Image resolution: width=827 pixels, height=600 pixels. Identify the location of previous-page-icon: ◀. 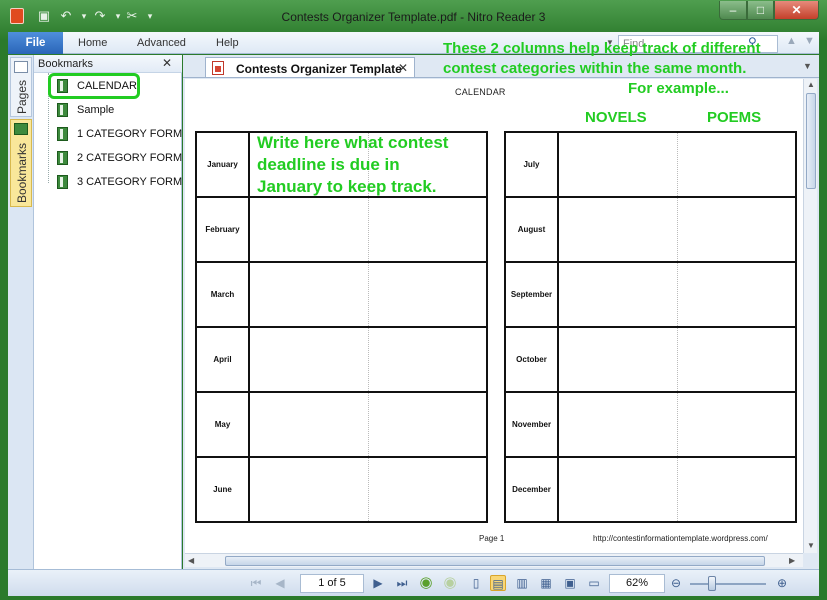
(280, 583).